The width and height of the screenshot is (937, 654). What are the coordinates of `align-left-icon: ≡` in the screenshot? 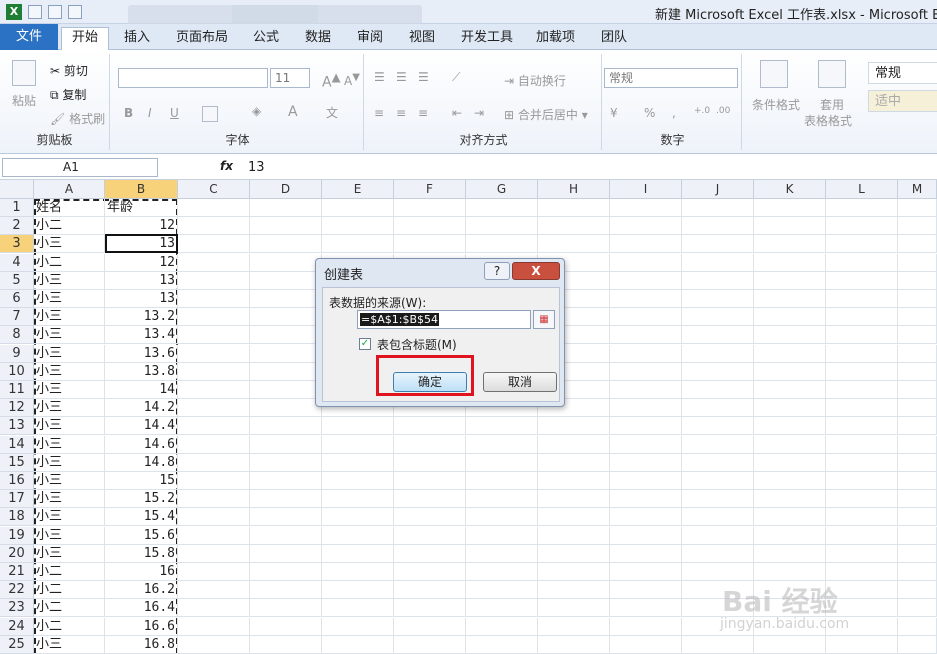 It's located at (379, 113).